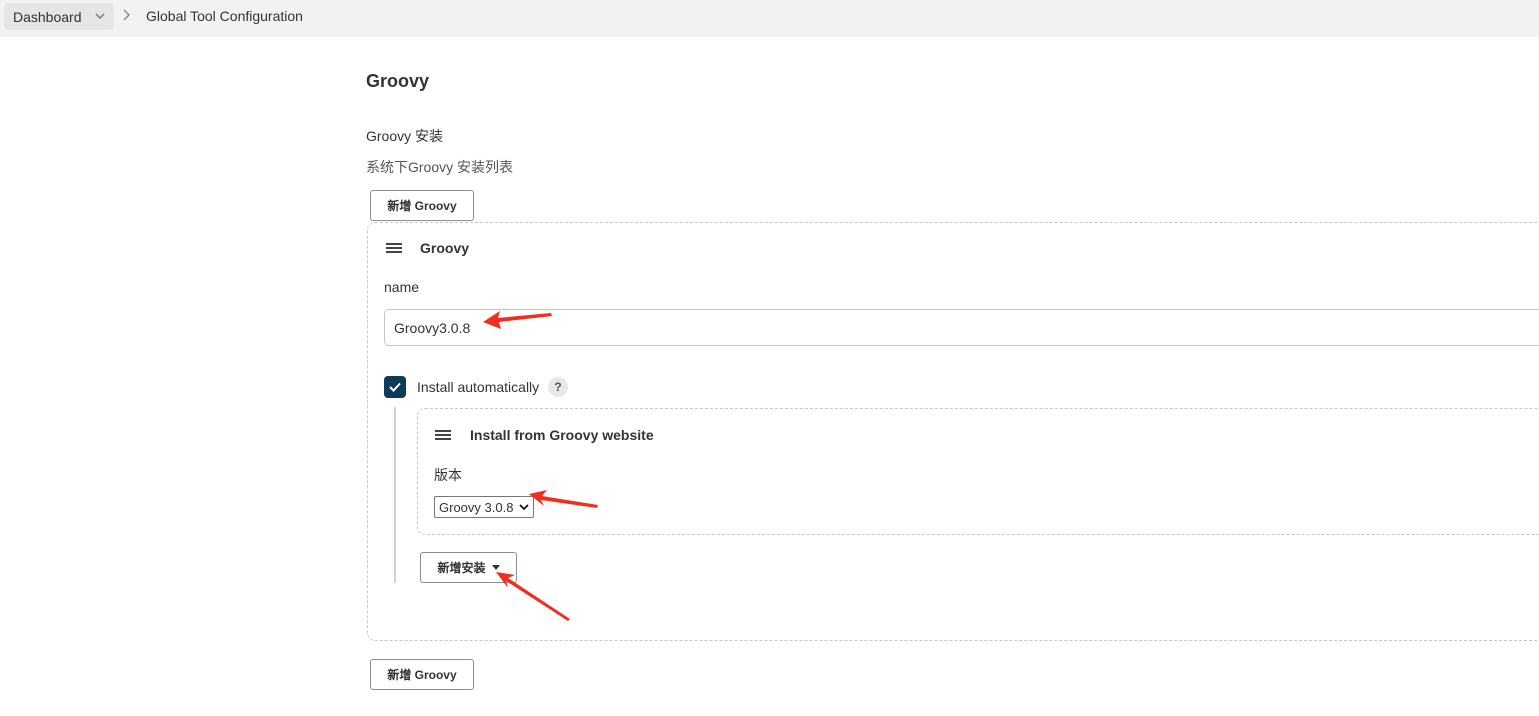  I want to click on version-label: 版本, so click(448, 475).